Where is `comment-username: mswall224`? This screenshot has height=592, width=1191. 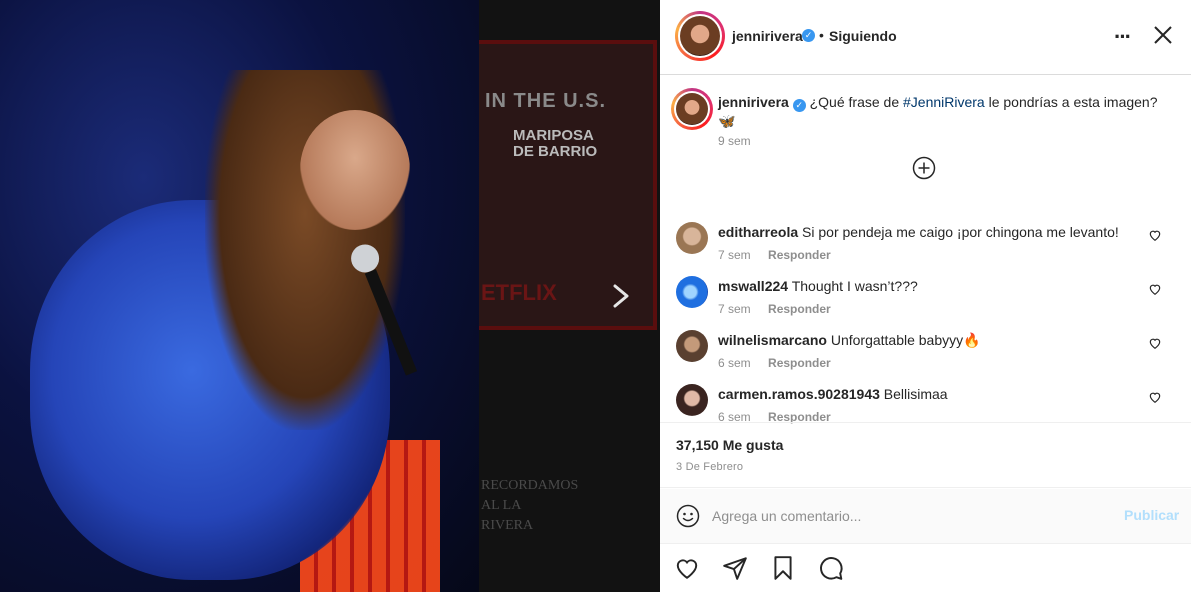
comment-username: mswall224 is located at coordinates (753, 286).